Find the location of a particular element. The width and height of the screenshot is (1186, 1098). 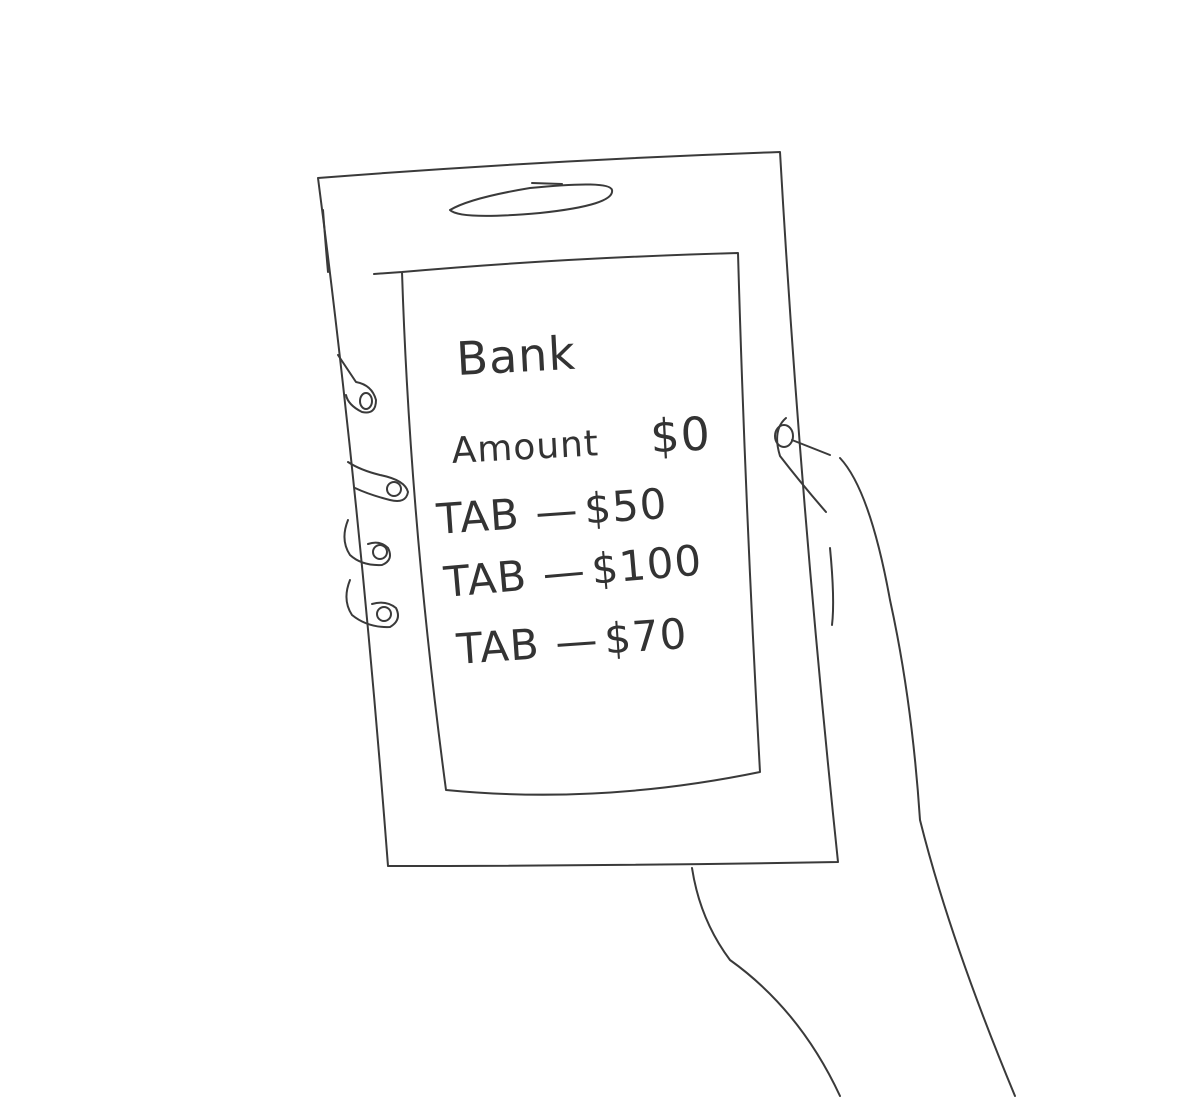

speaker-slot-icon is located at coordinates (531, 200).